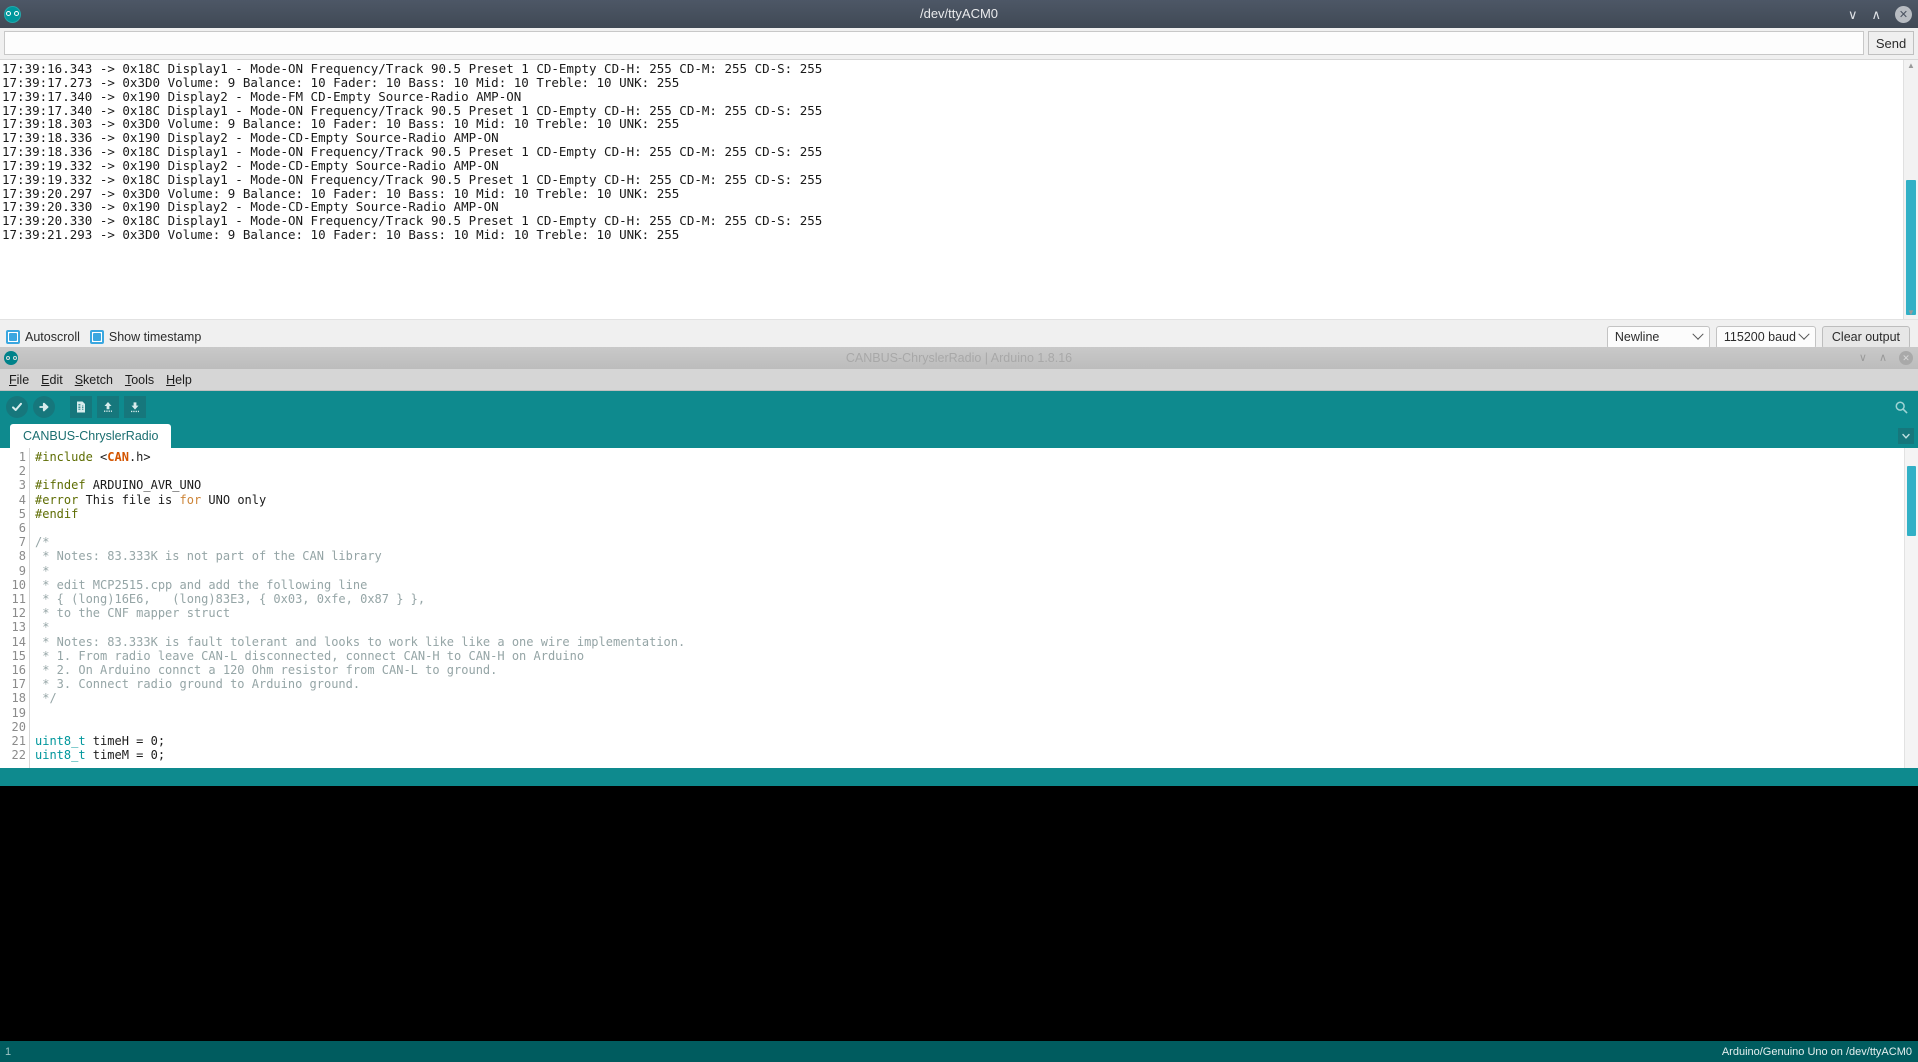  Describe the element at coordinates (18, 755) in the screenshot. I see `line-number: 22` at that location.